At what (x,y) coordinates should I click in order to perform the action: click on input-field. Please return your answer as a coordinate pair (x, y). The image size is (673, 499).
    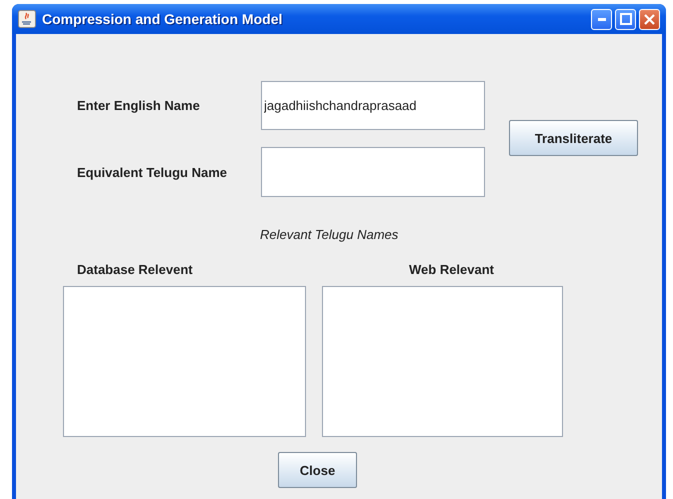
    Looking at the image, I should click on (373, 172).